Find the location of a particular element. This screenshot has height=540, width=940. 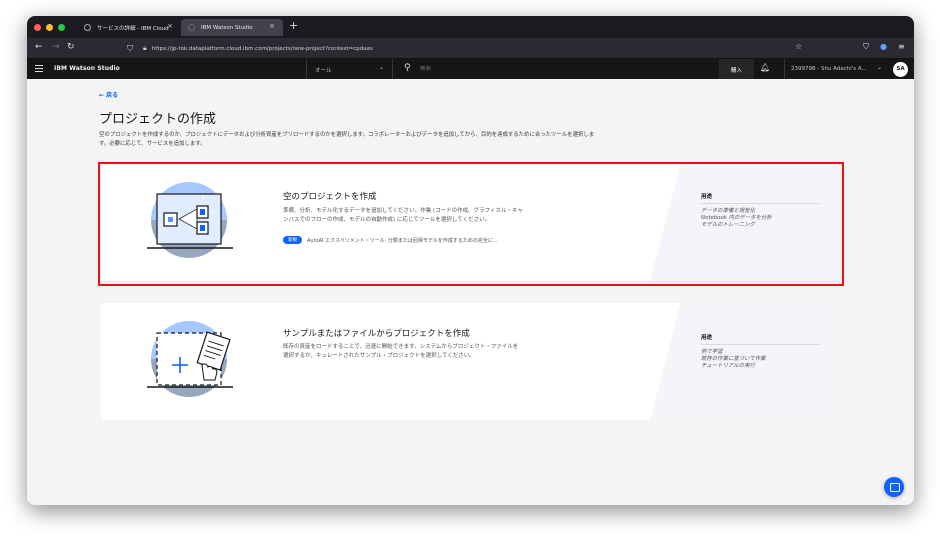

lock-icon: 🔒︎ is located at coordinates (145, 48).